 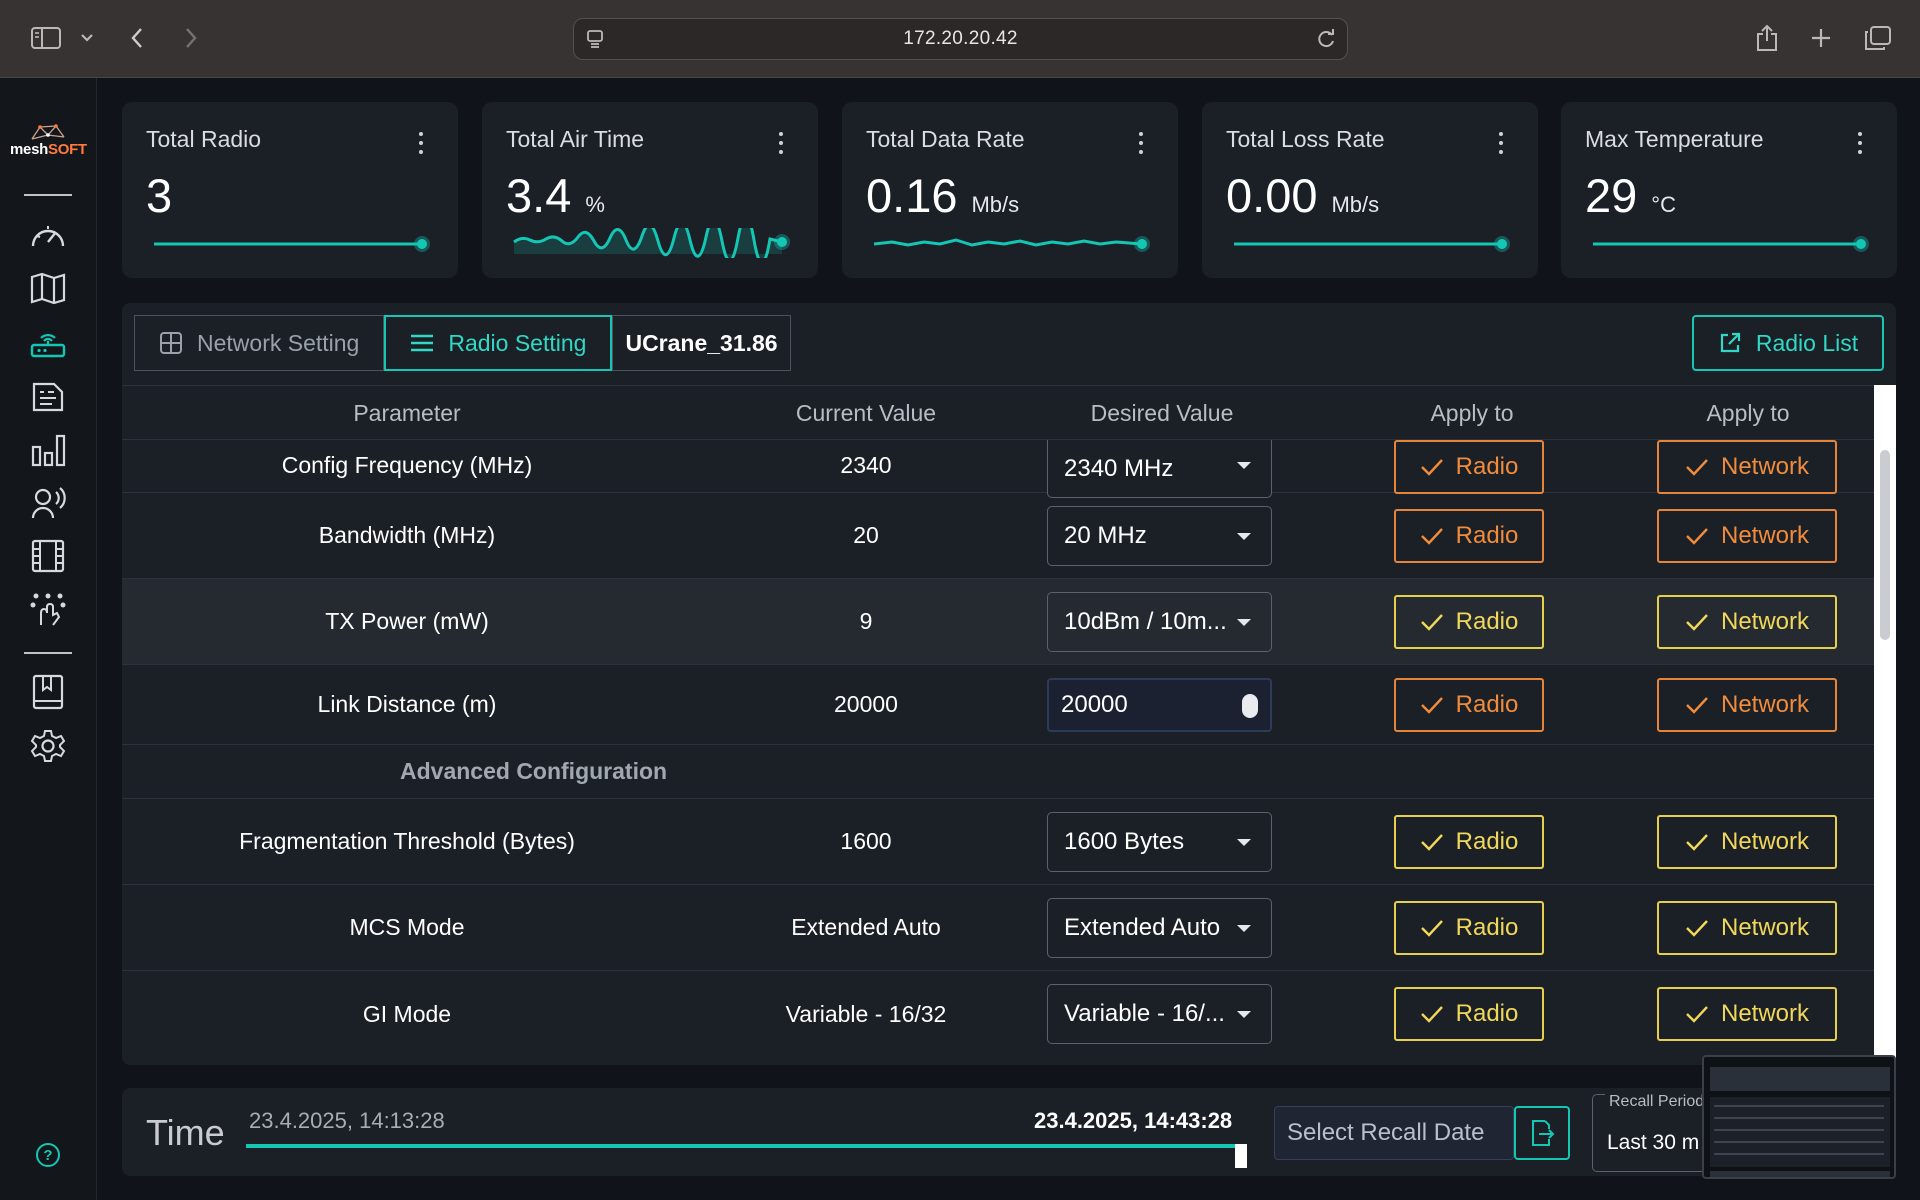 I want to click on back-icon, so click(x=137, y=38).